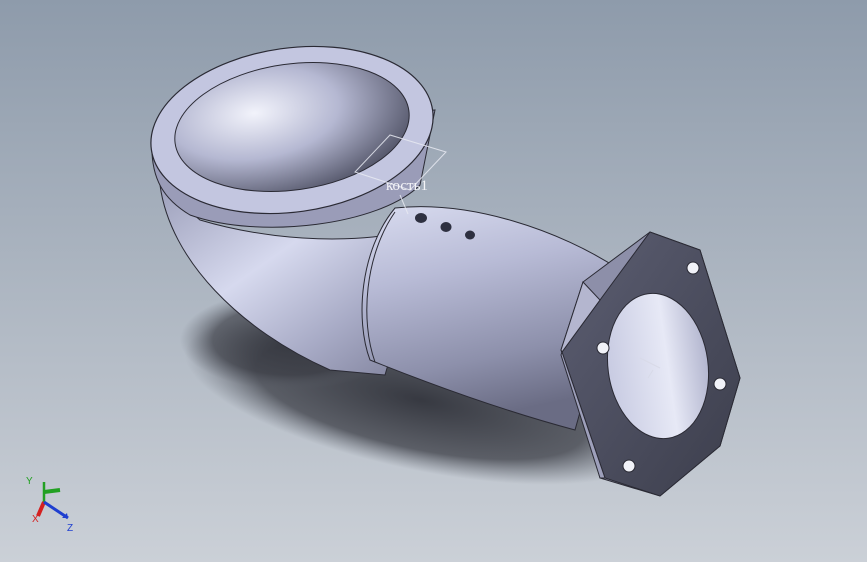 Image resolution: width=867 pixels, height=562 pixels. What do you see at coordinates (52, 491) in the screenshot?
I see `y-axis-arm` at bounding box center [52, 491].